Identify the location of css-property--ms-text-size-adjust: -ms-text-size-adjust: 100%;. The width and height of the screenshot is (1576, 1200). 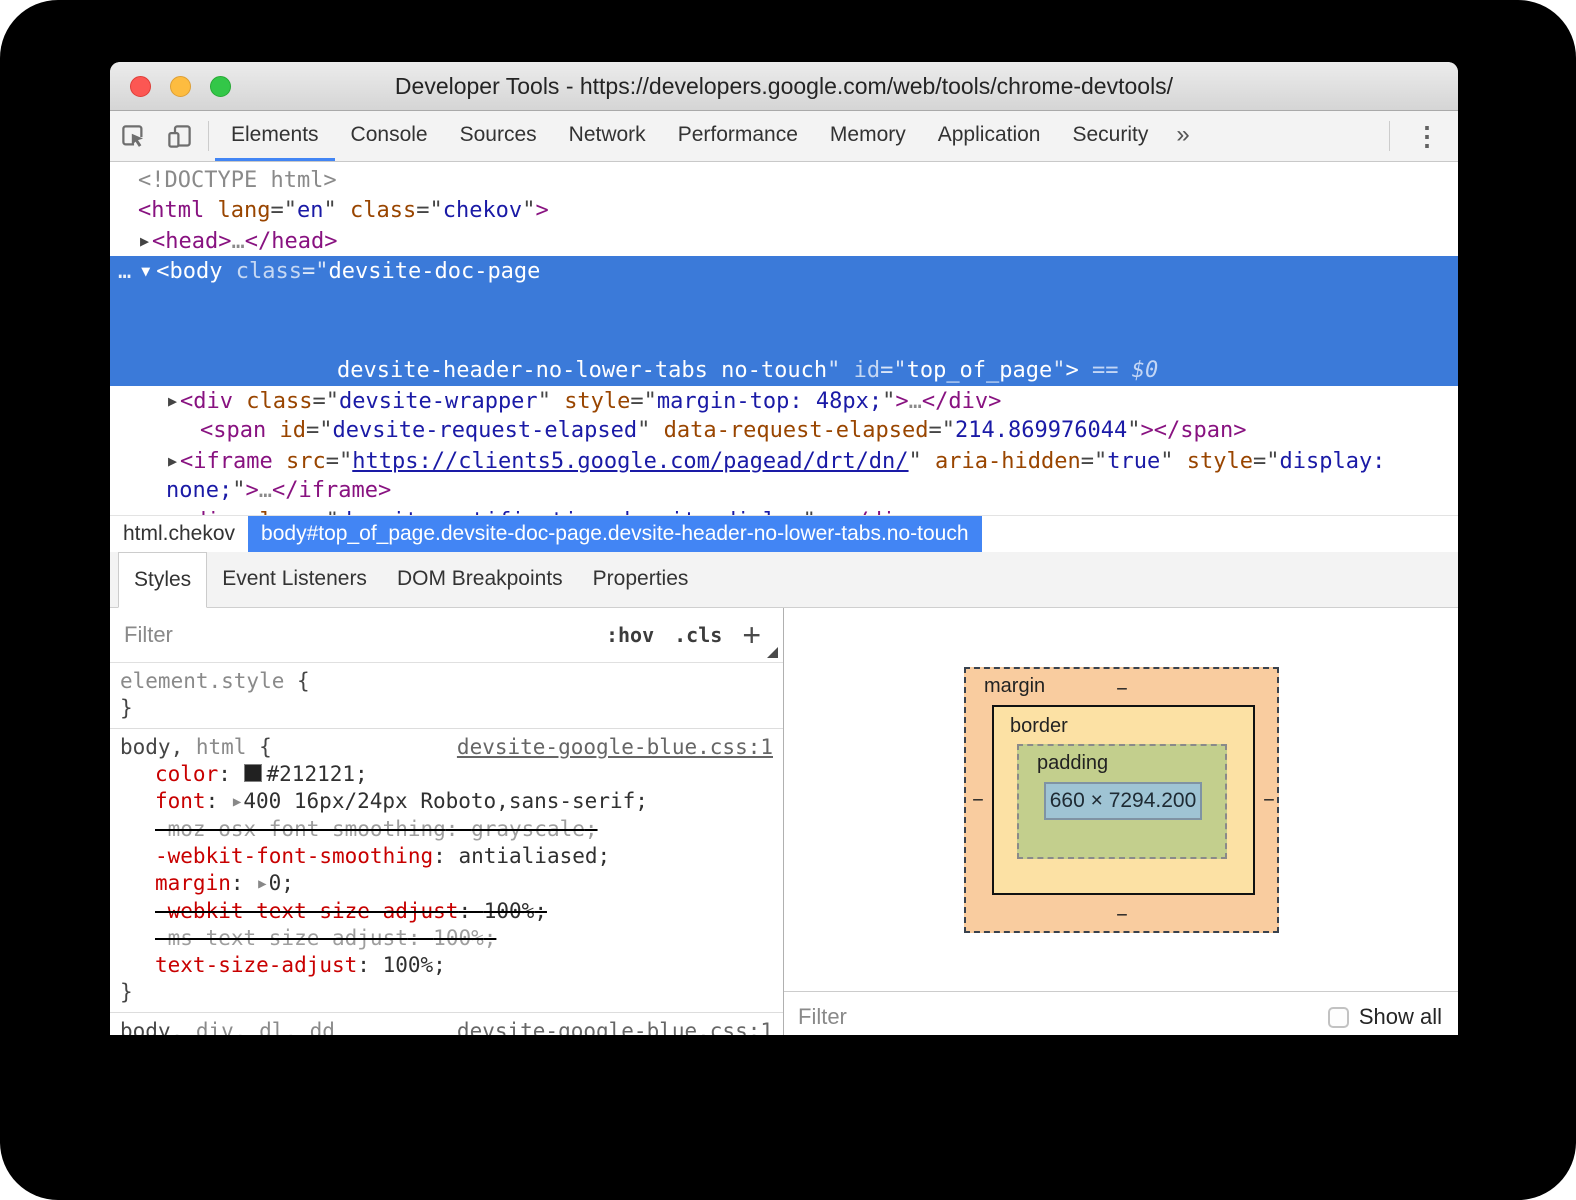
(446, 938).